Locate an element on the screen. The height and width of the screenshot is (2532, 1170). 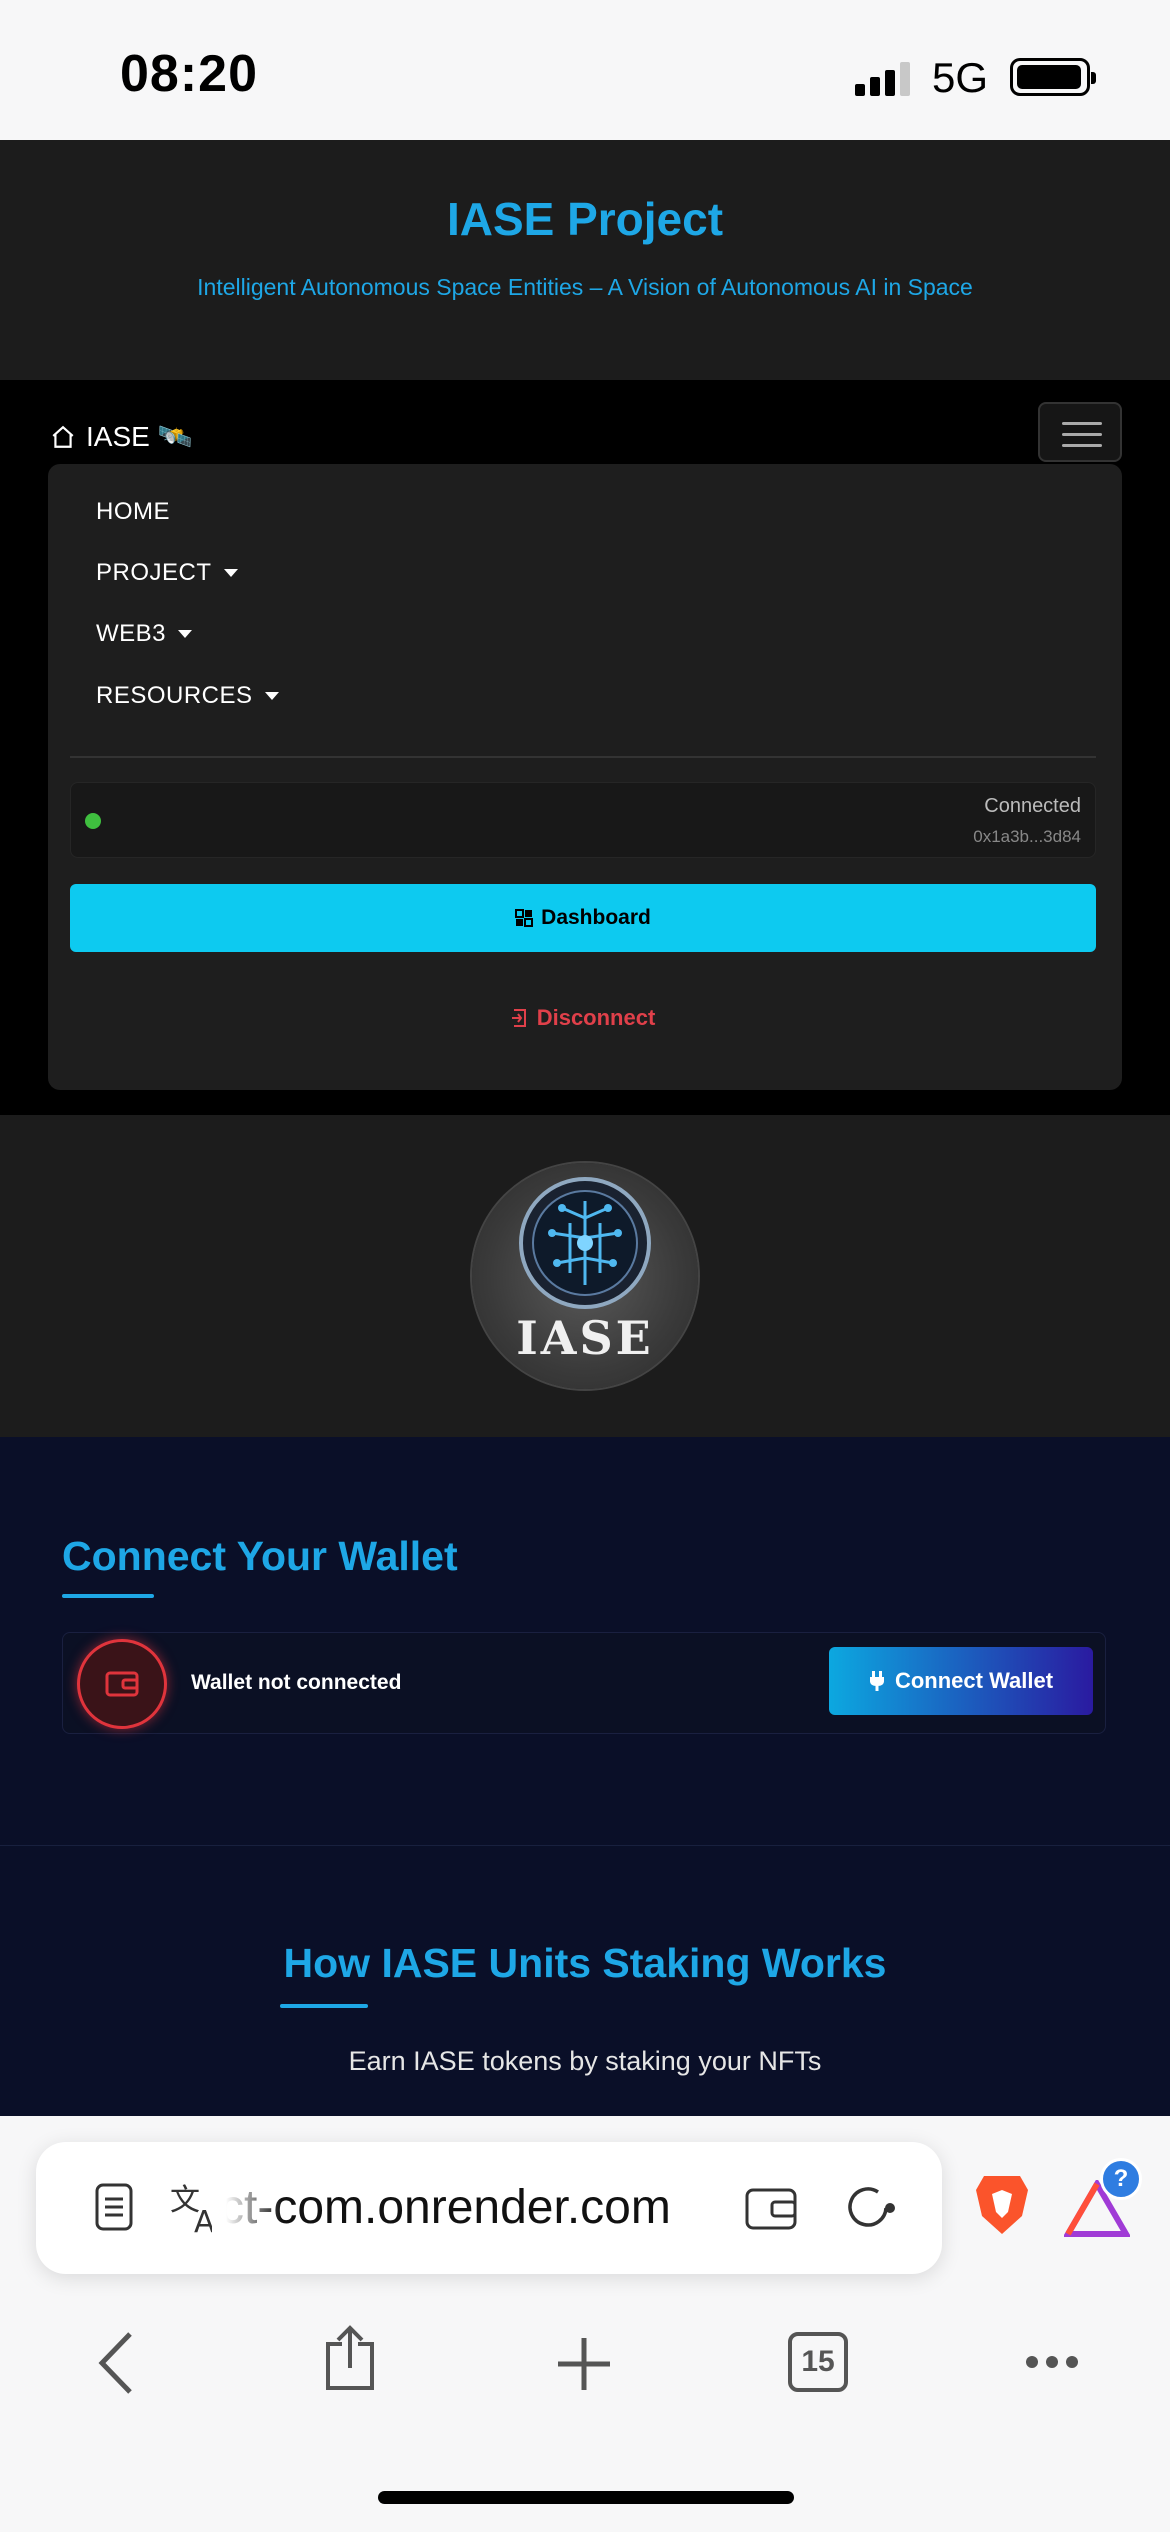
nav-item-label: PROJECT is located at coordinates (154, 572).